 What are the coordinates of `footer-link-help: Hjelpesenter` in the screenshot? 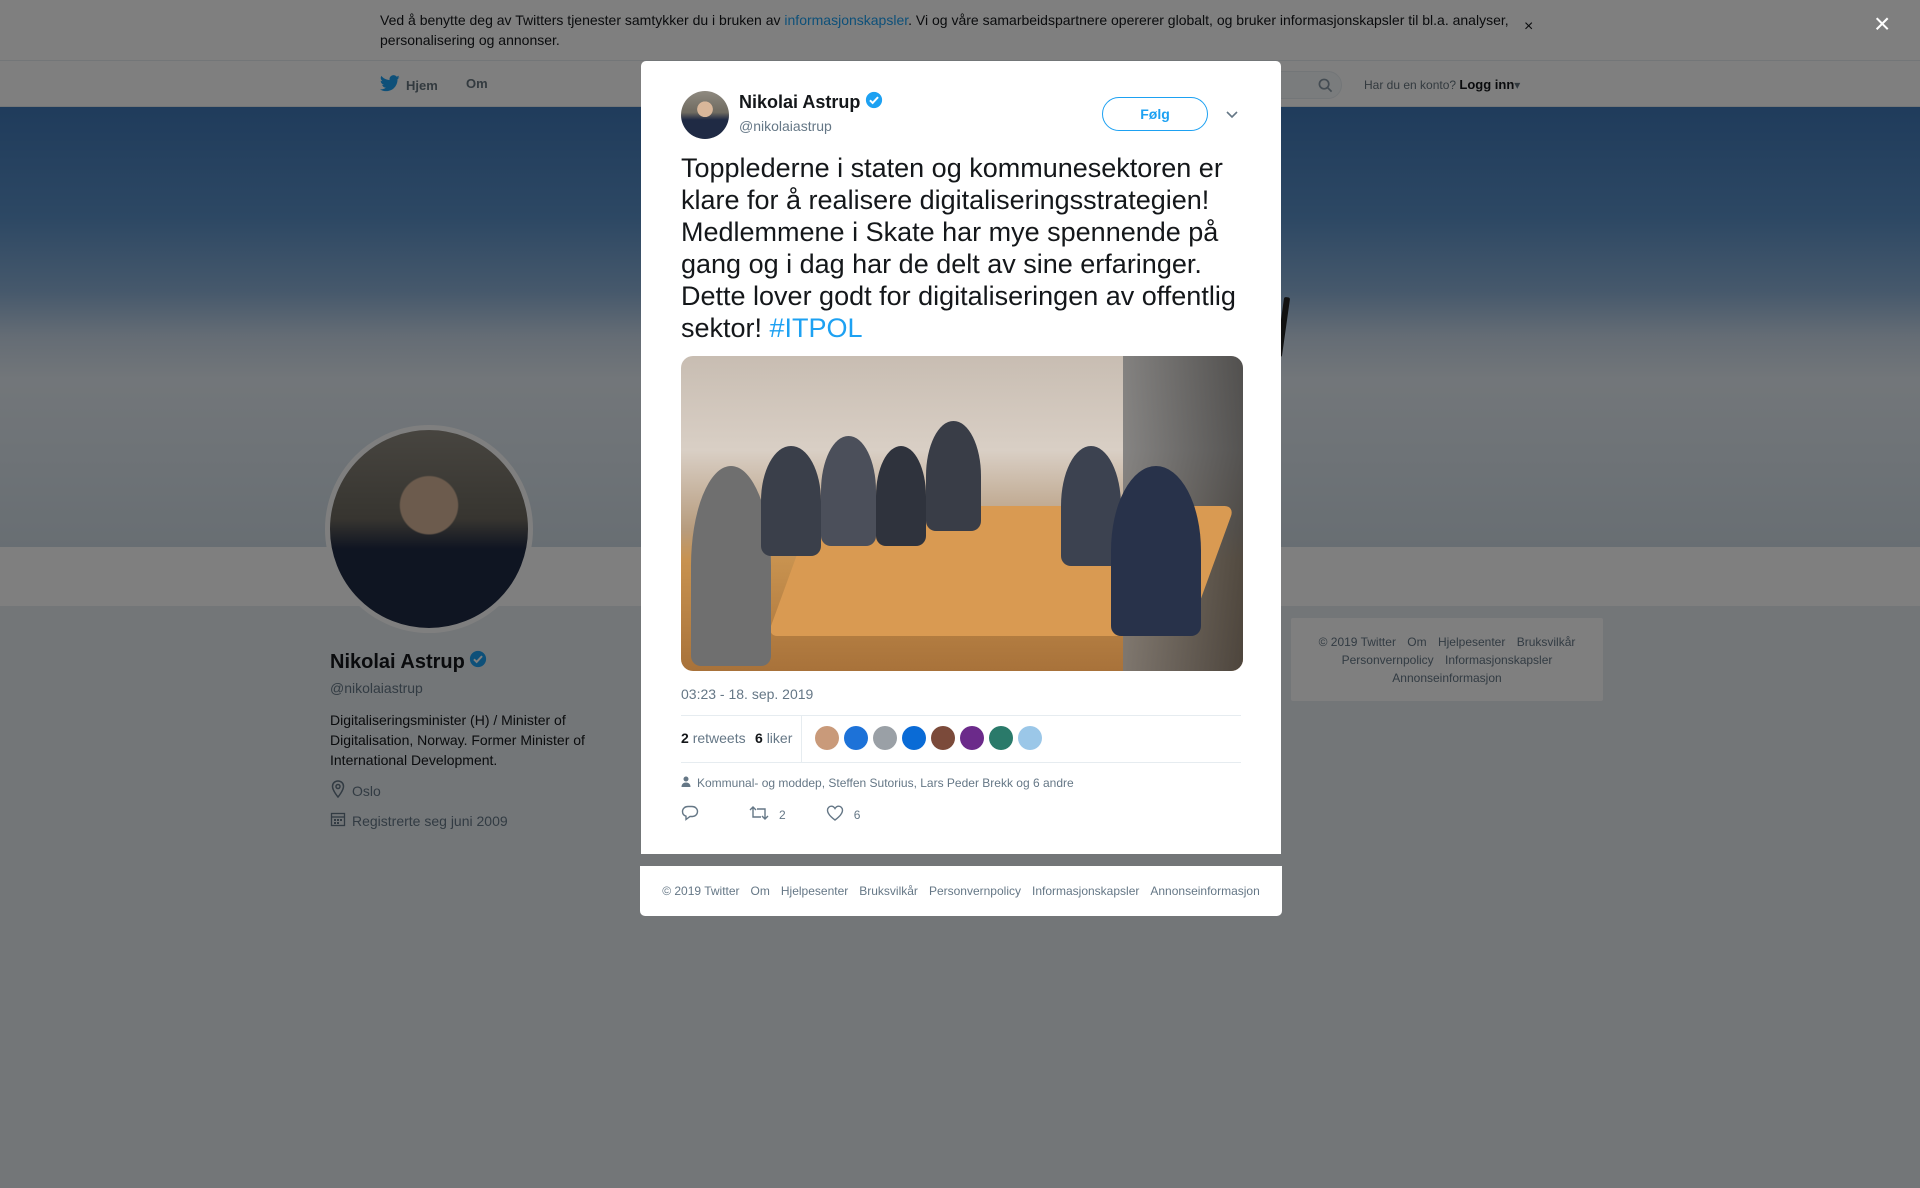 It's located at (814, 891).